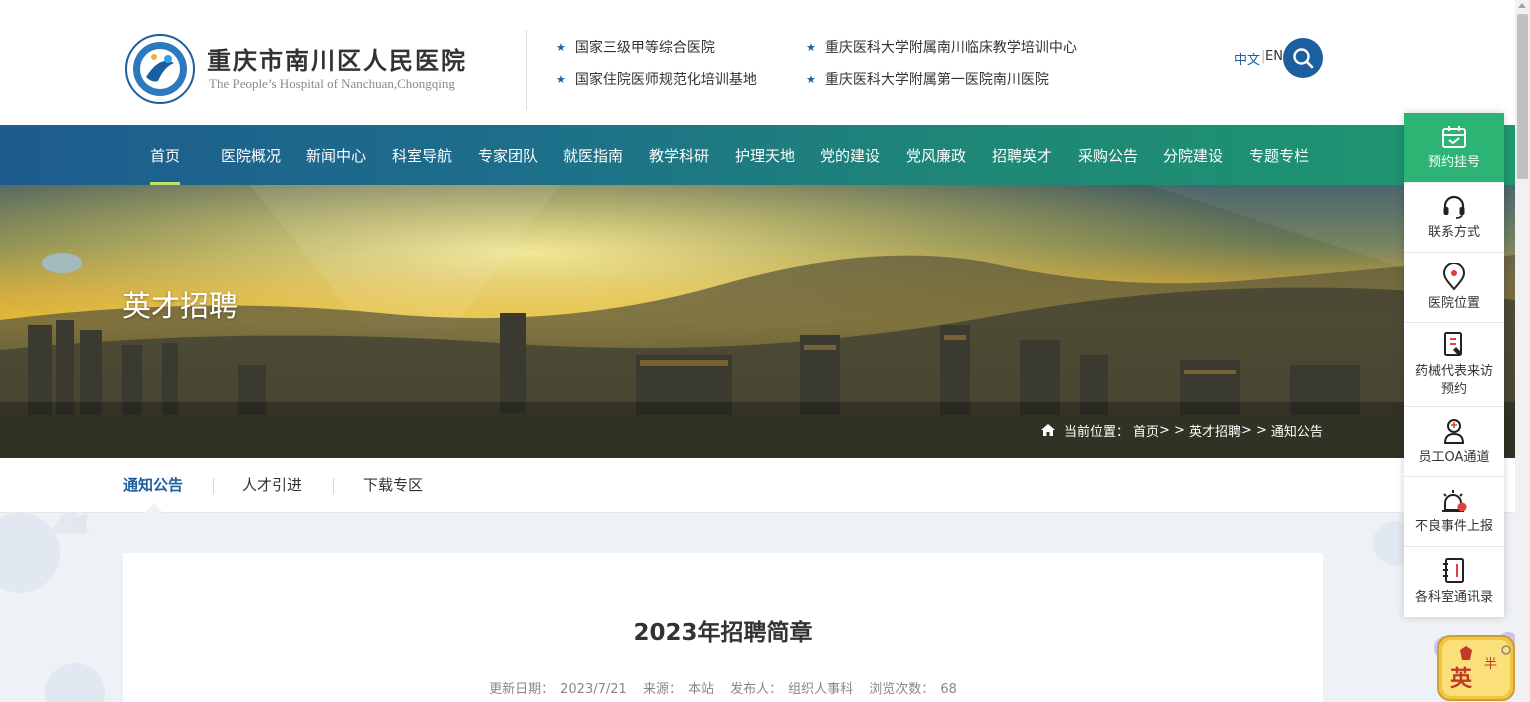  I want to click on meta-source: 本站, so click(700, 689).